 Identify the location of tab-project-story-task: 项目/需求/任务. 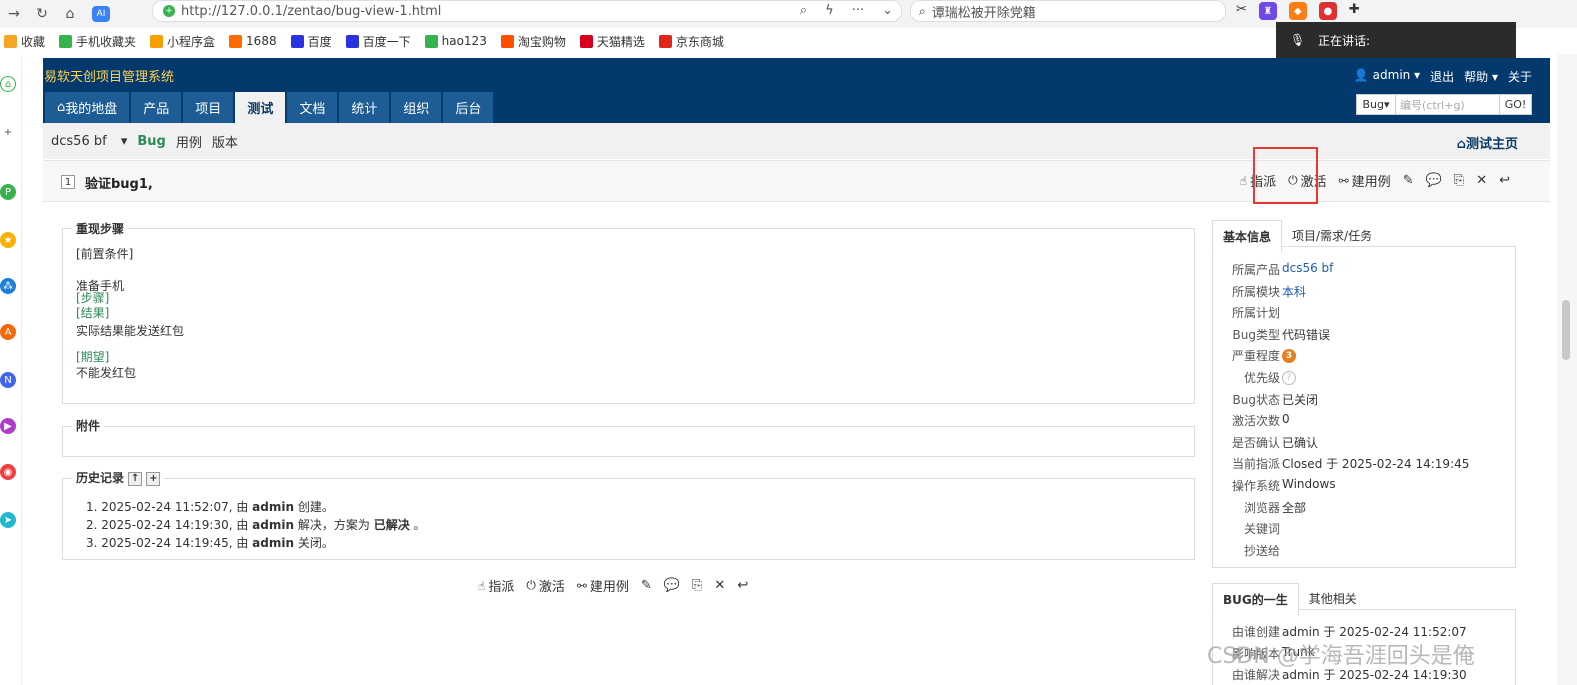
(1332, 236).